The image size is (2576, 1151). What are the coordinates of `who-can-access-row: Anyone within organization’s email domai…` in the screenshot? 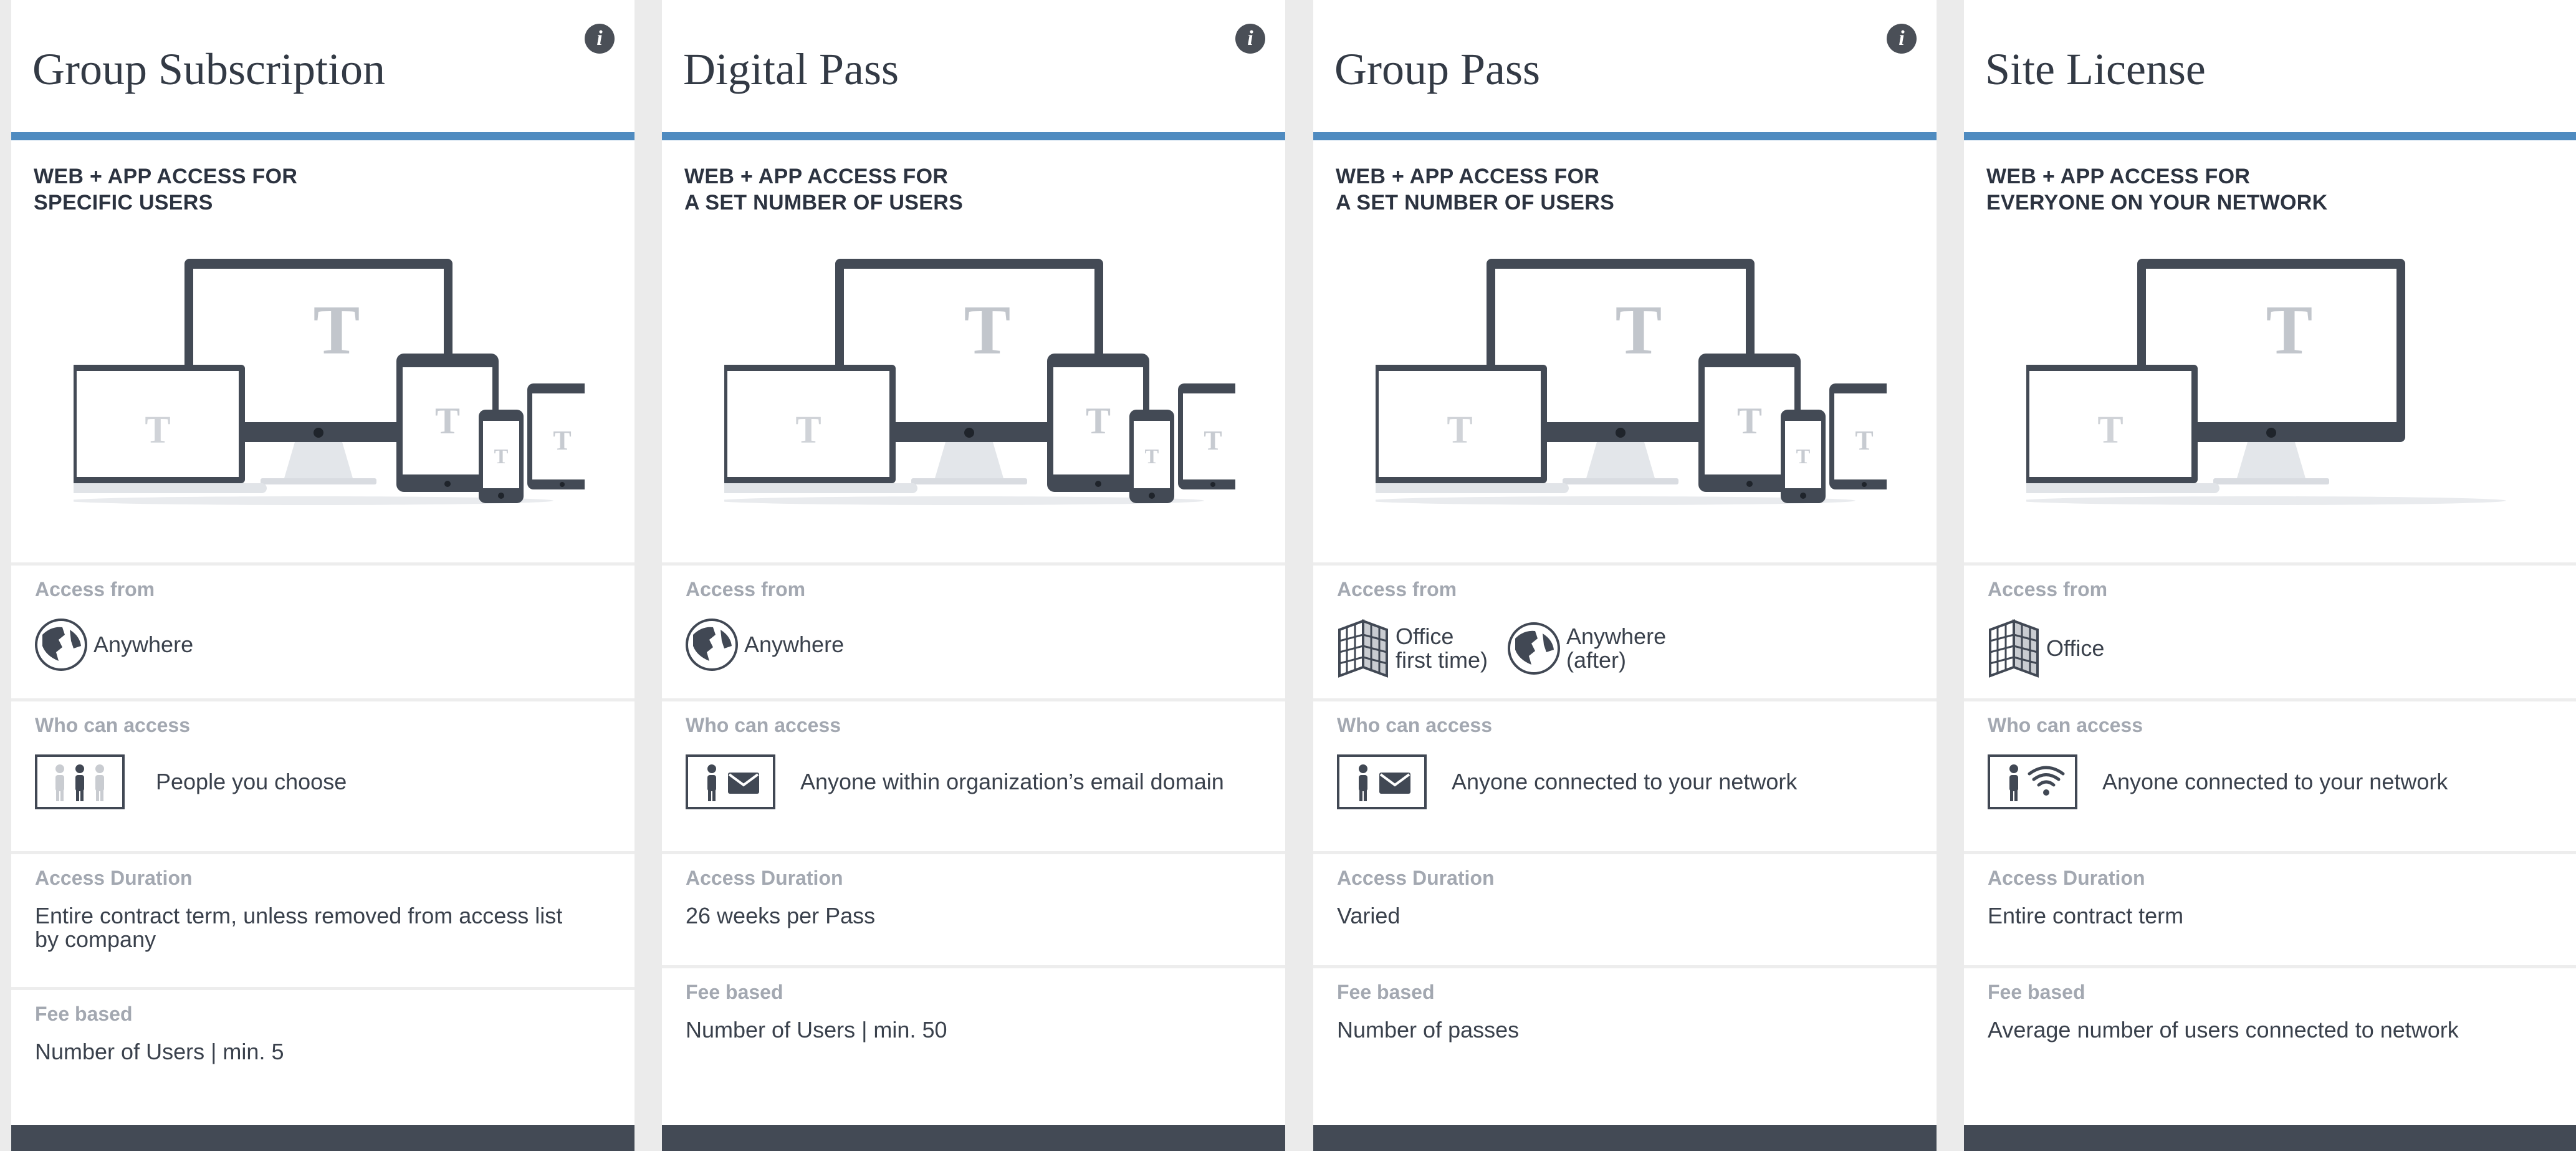 It's located at (955, 782).